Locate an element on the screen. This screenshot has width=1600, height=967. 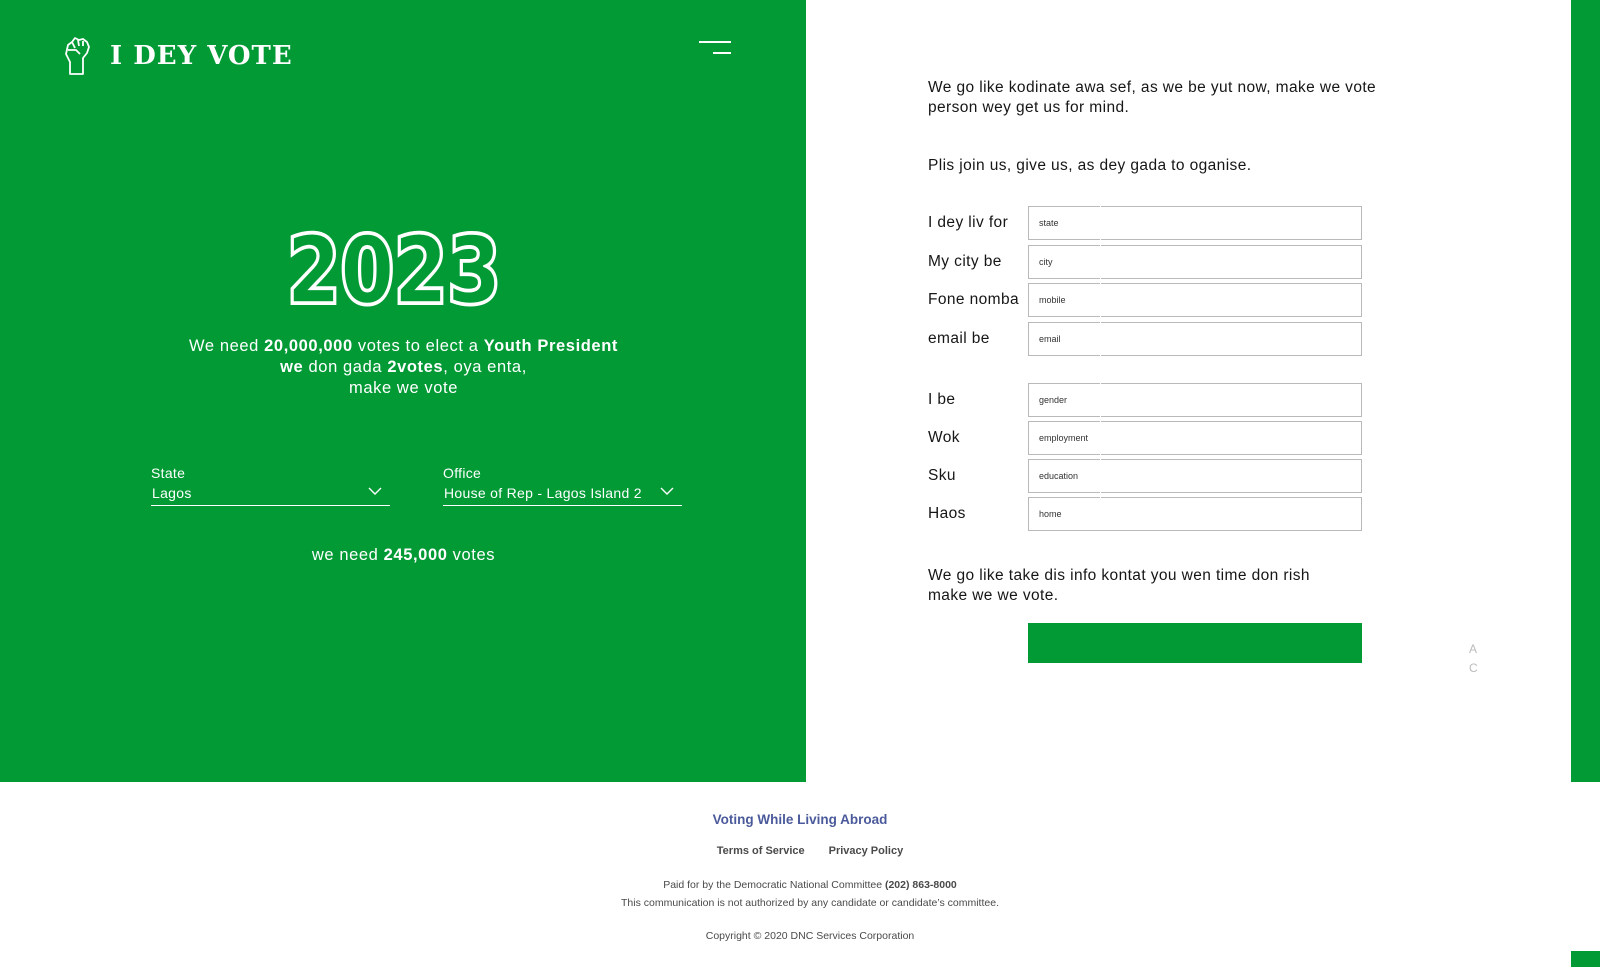
office-select: Office House of Rep - Lagos Island 2 is located at coordinates (562, 485).